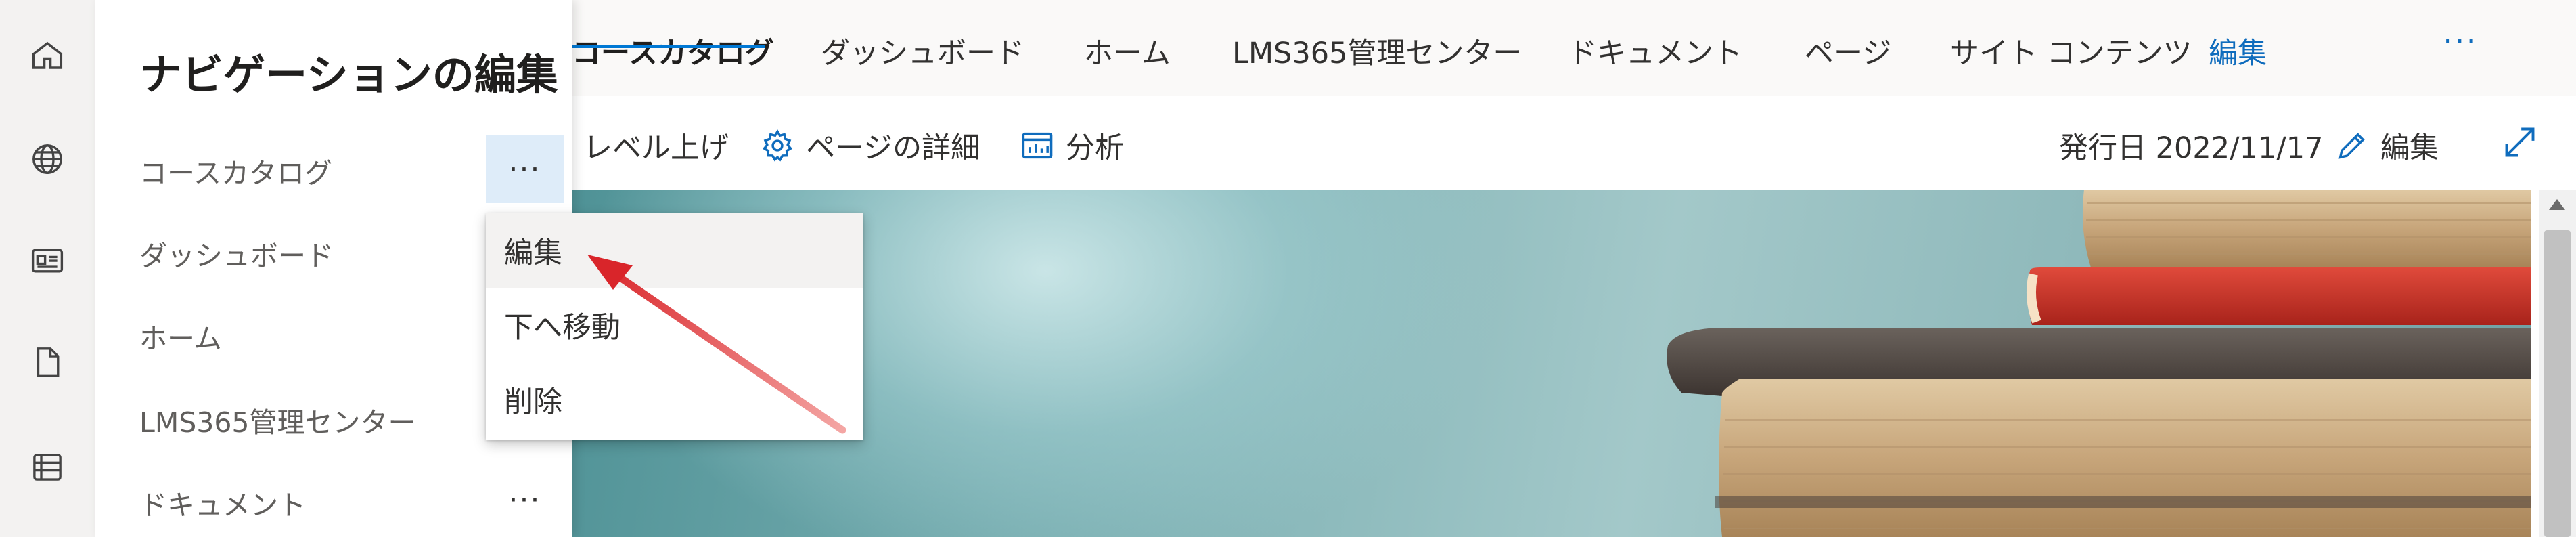 This screenshot has height=537, width=2576. I want to click on nav-home: ホーム, so click(1127, 51).